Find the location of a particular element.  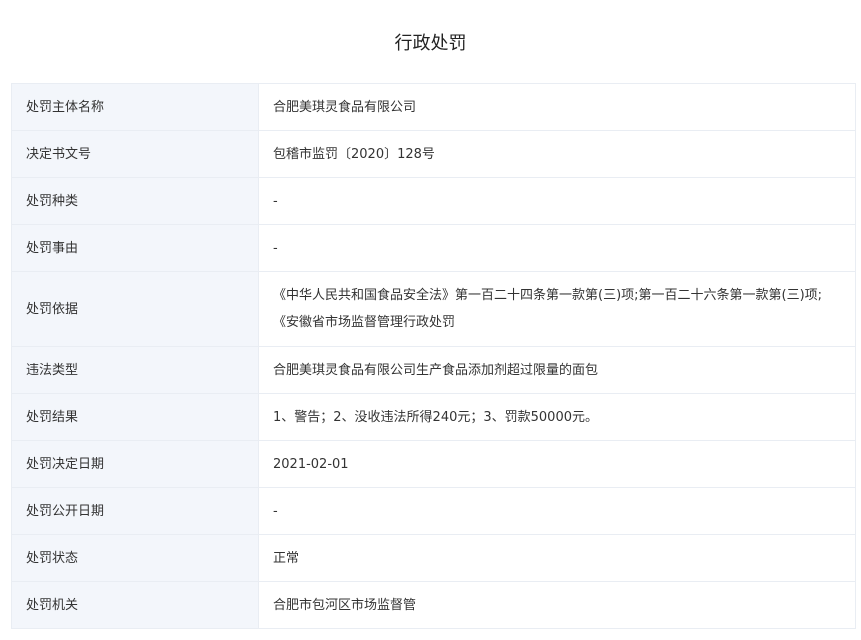

row-value: 包稽市监罚〔2020〕128号 is located at coordinates (557, 154).